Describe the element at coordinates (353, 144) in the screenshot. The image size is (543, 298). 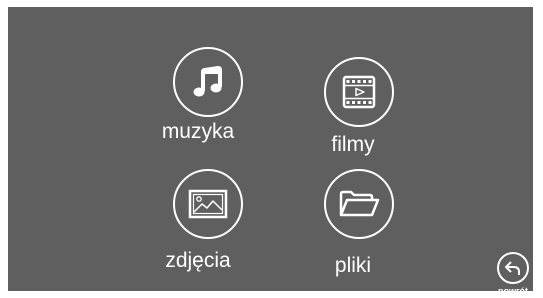
I see `movies-label: filmy` at that location.